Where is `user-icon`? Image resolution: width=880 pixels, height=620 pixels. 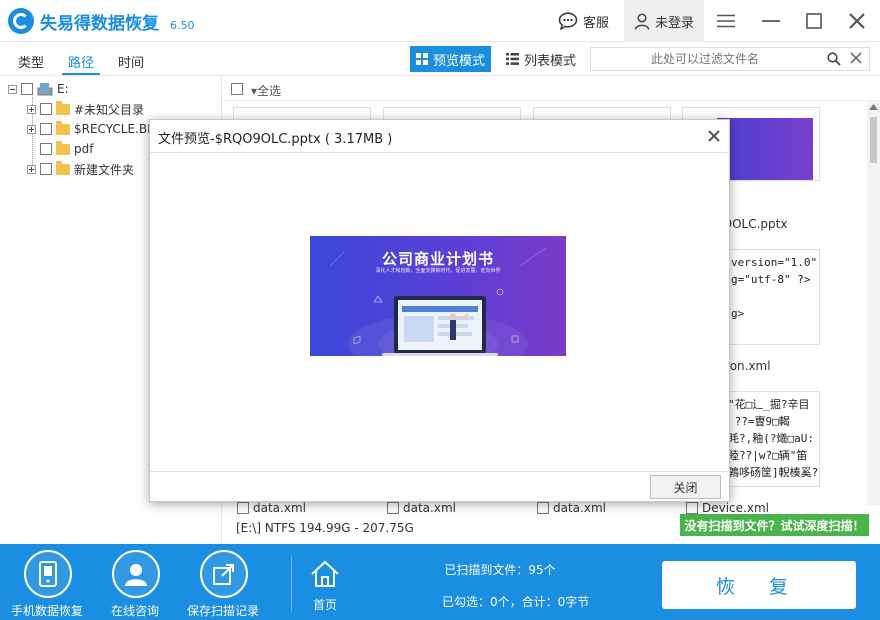
user-icon is located at coordinates (642, 21).